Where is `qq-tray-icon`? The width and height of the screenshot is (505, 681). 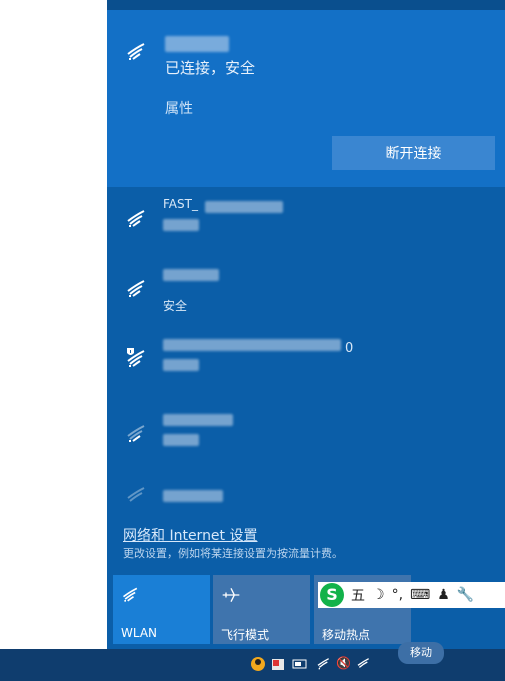
qq-tray-icon is located at coordinates (258, 664).